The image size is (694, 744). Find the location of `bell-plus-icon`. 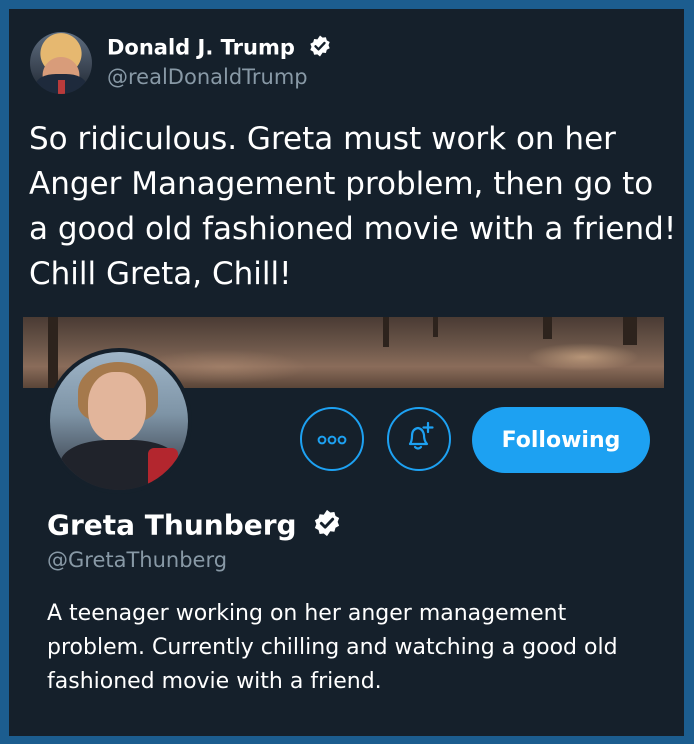

bell-plus-icon is located at coordinates (419, 439).